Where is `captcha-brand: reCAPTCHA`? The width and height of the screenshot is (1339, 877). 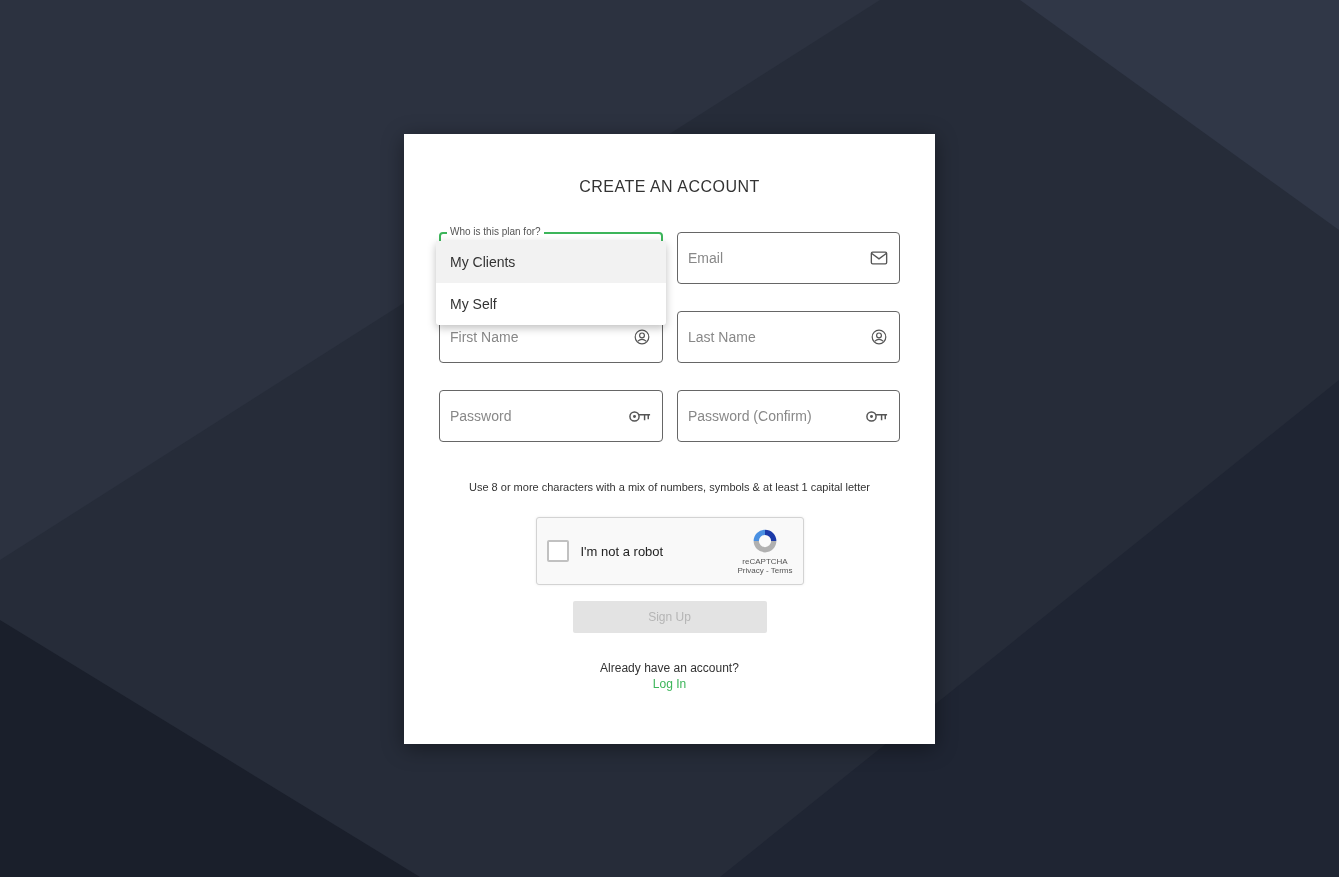
captcha-brand: reCAPTCHA is located at coordinates (765, 561).